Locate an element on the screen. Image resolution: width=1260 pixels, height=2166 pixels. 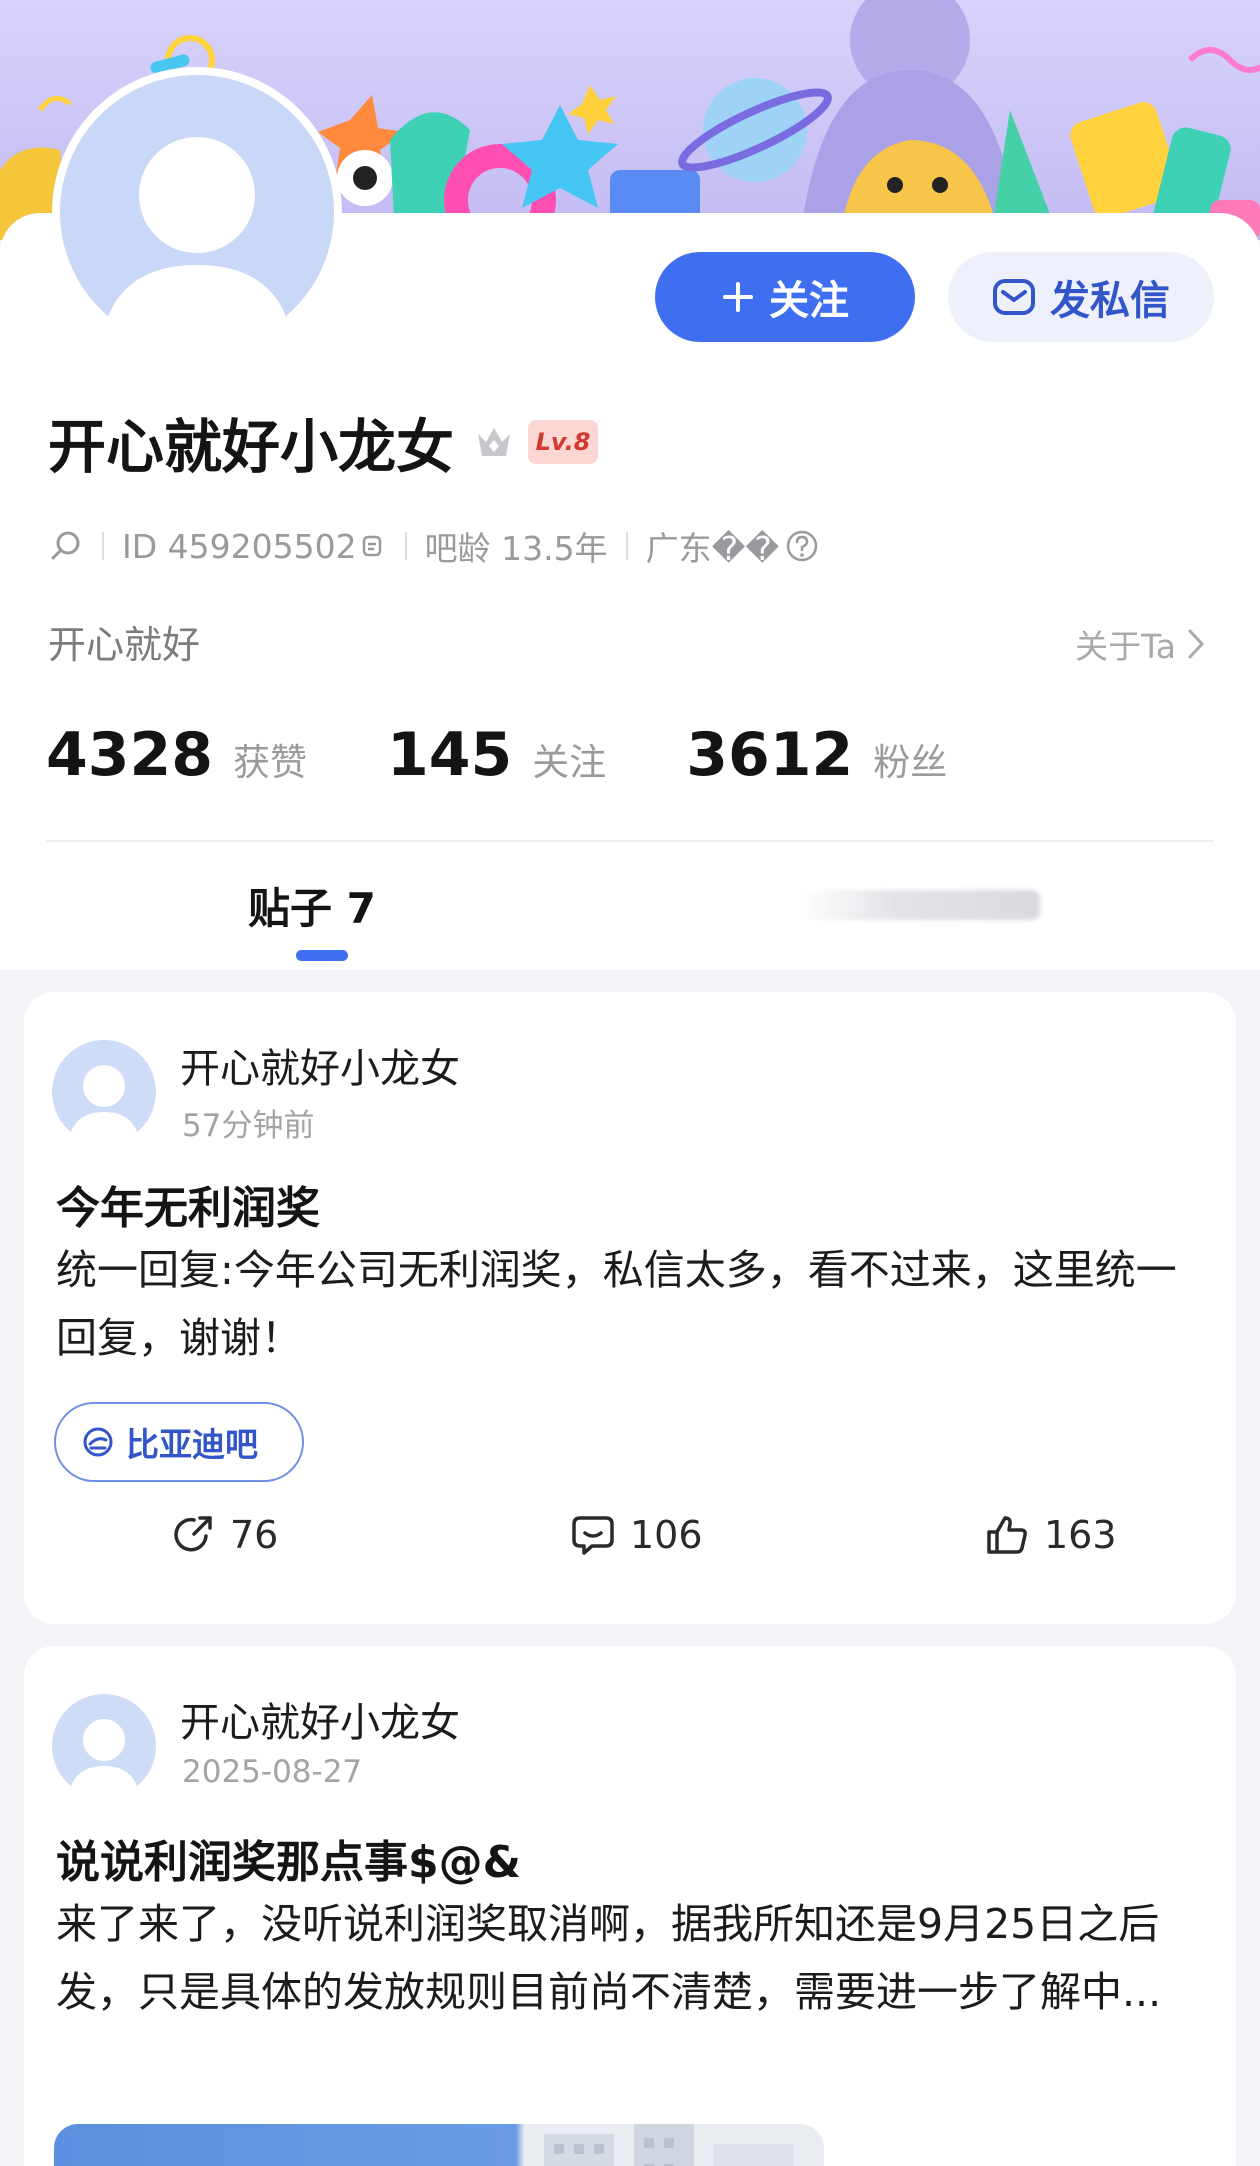
profile-bio: 开心就好 is located at coordinates (124, 645).